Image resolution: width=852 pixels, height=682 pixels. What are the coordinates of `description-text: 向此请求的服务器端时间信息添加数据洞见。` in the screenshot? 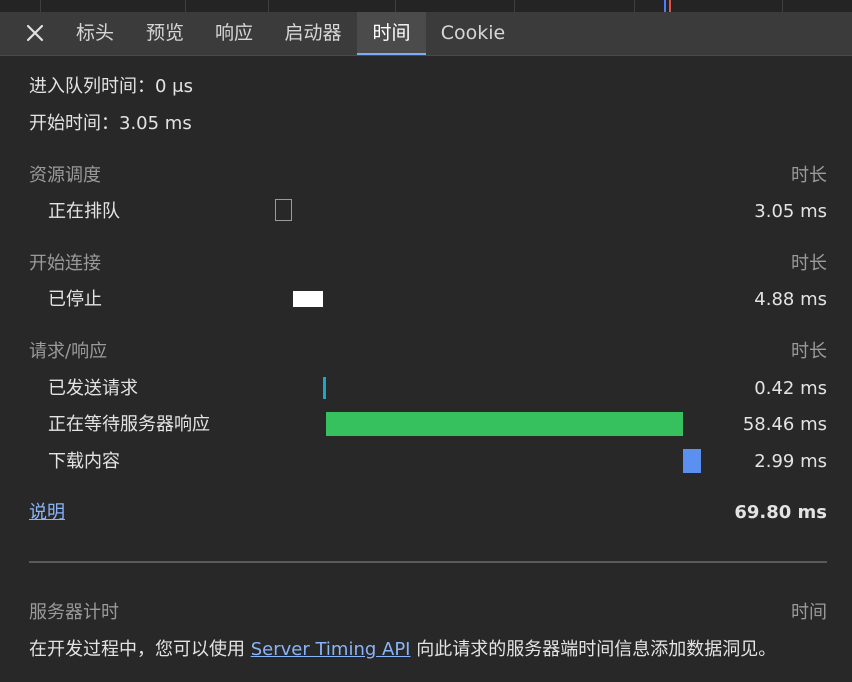 It's located at (593, 649).